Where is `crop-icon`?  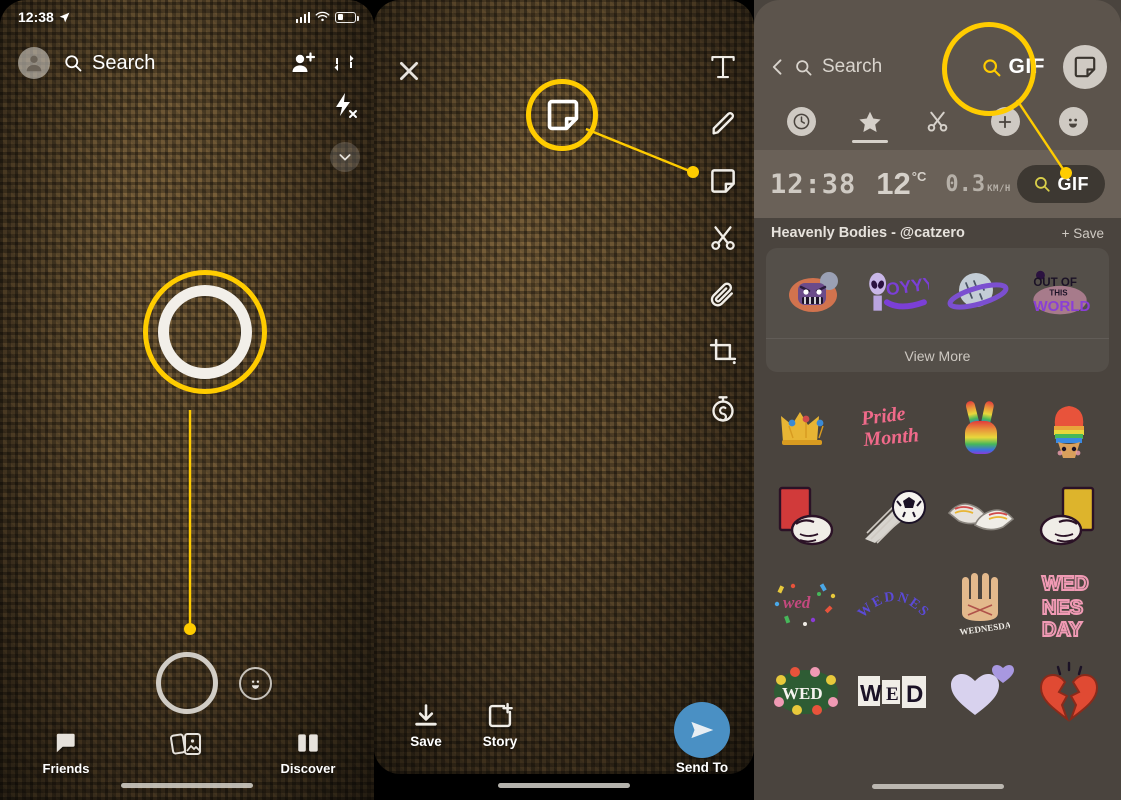 crop-icon is located at coordinates (723, 352).